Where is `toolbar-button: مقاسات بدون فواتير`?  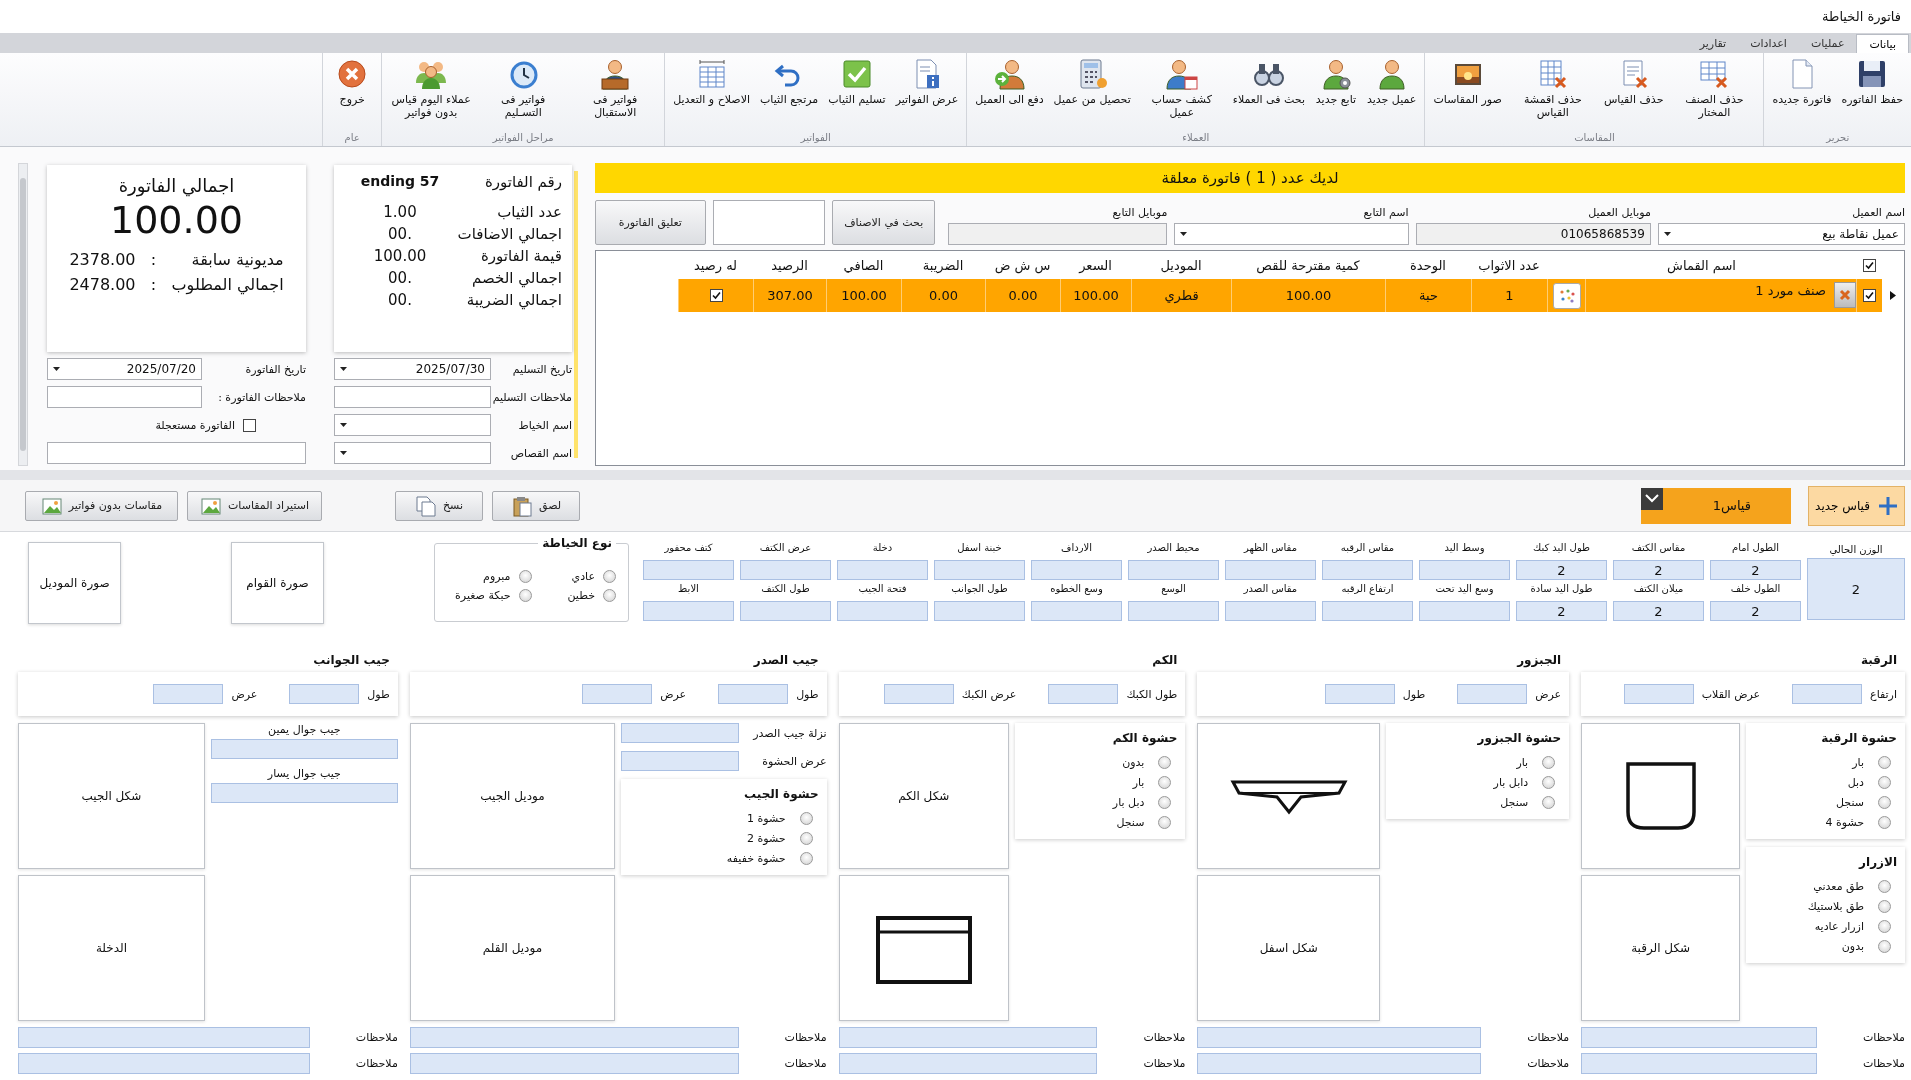 toolbar-button: مقاسات بدون فواتير is located at coordinates (101, 505).